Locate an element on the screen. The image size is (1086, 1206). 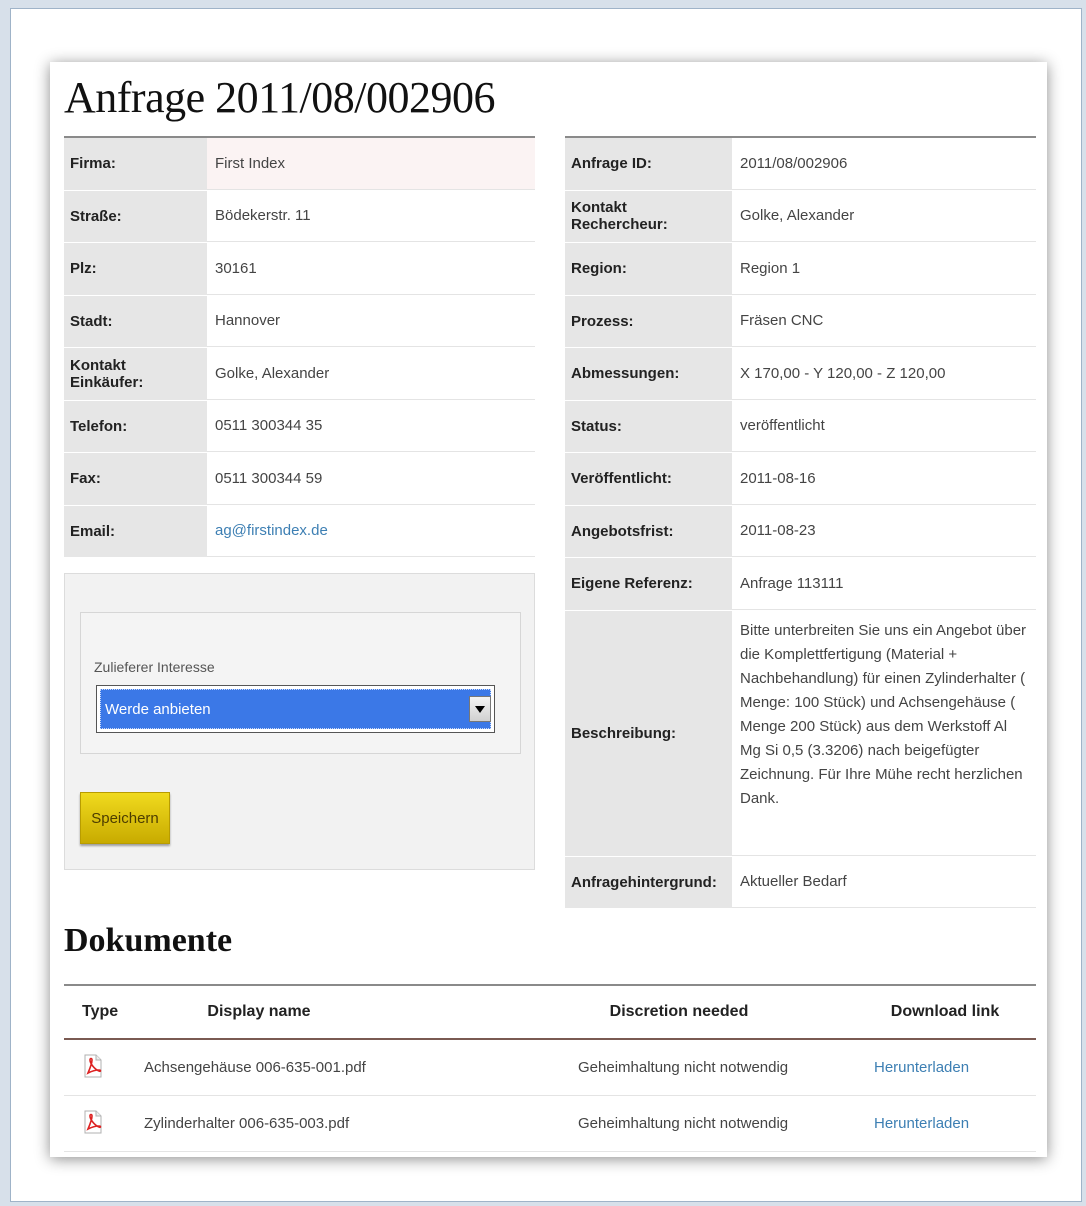
info-label: Beschreibung: is located at coordinates (648, 733).